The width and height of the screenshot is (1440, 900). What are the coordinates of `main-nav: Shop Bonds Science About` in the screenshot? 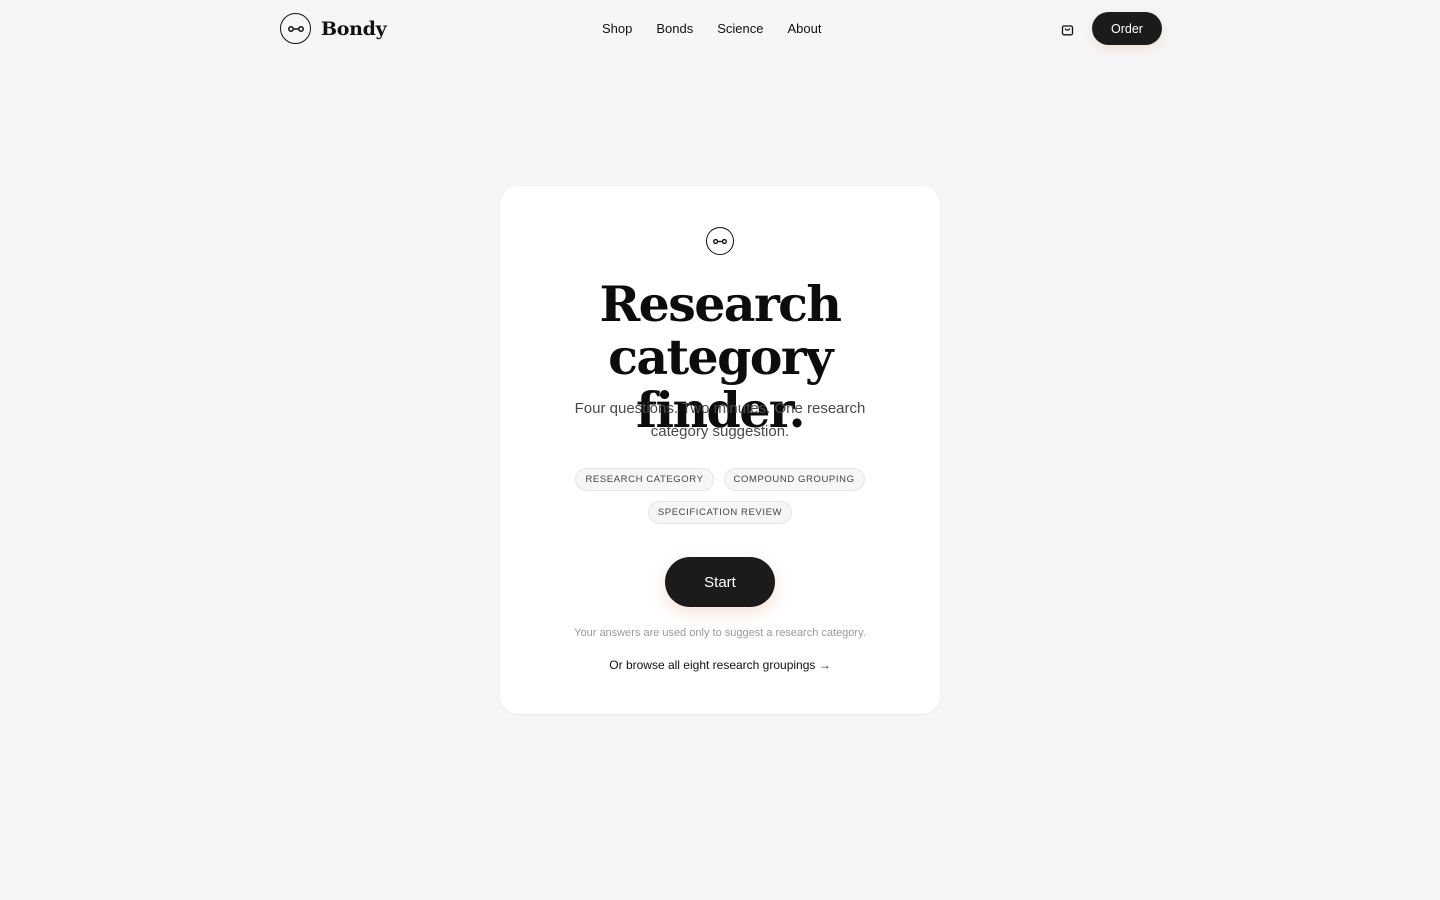 It's located at (711, 28).